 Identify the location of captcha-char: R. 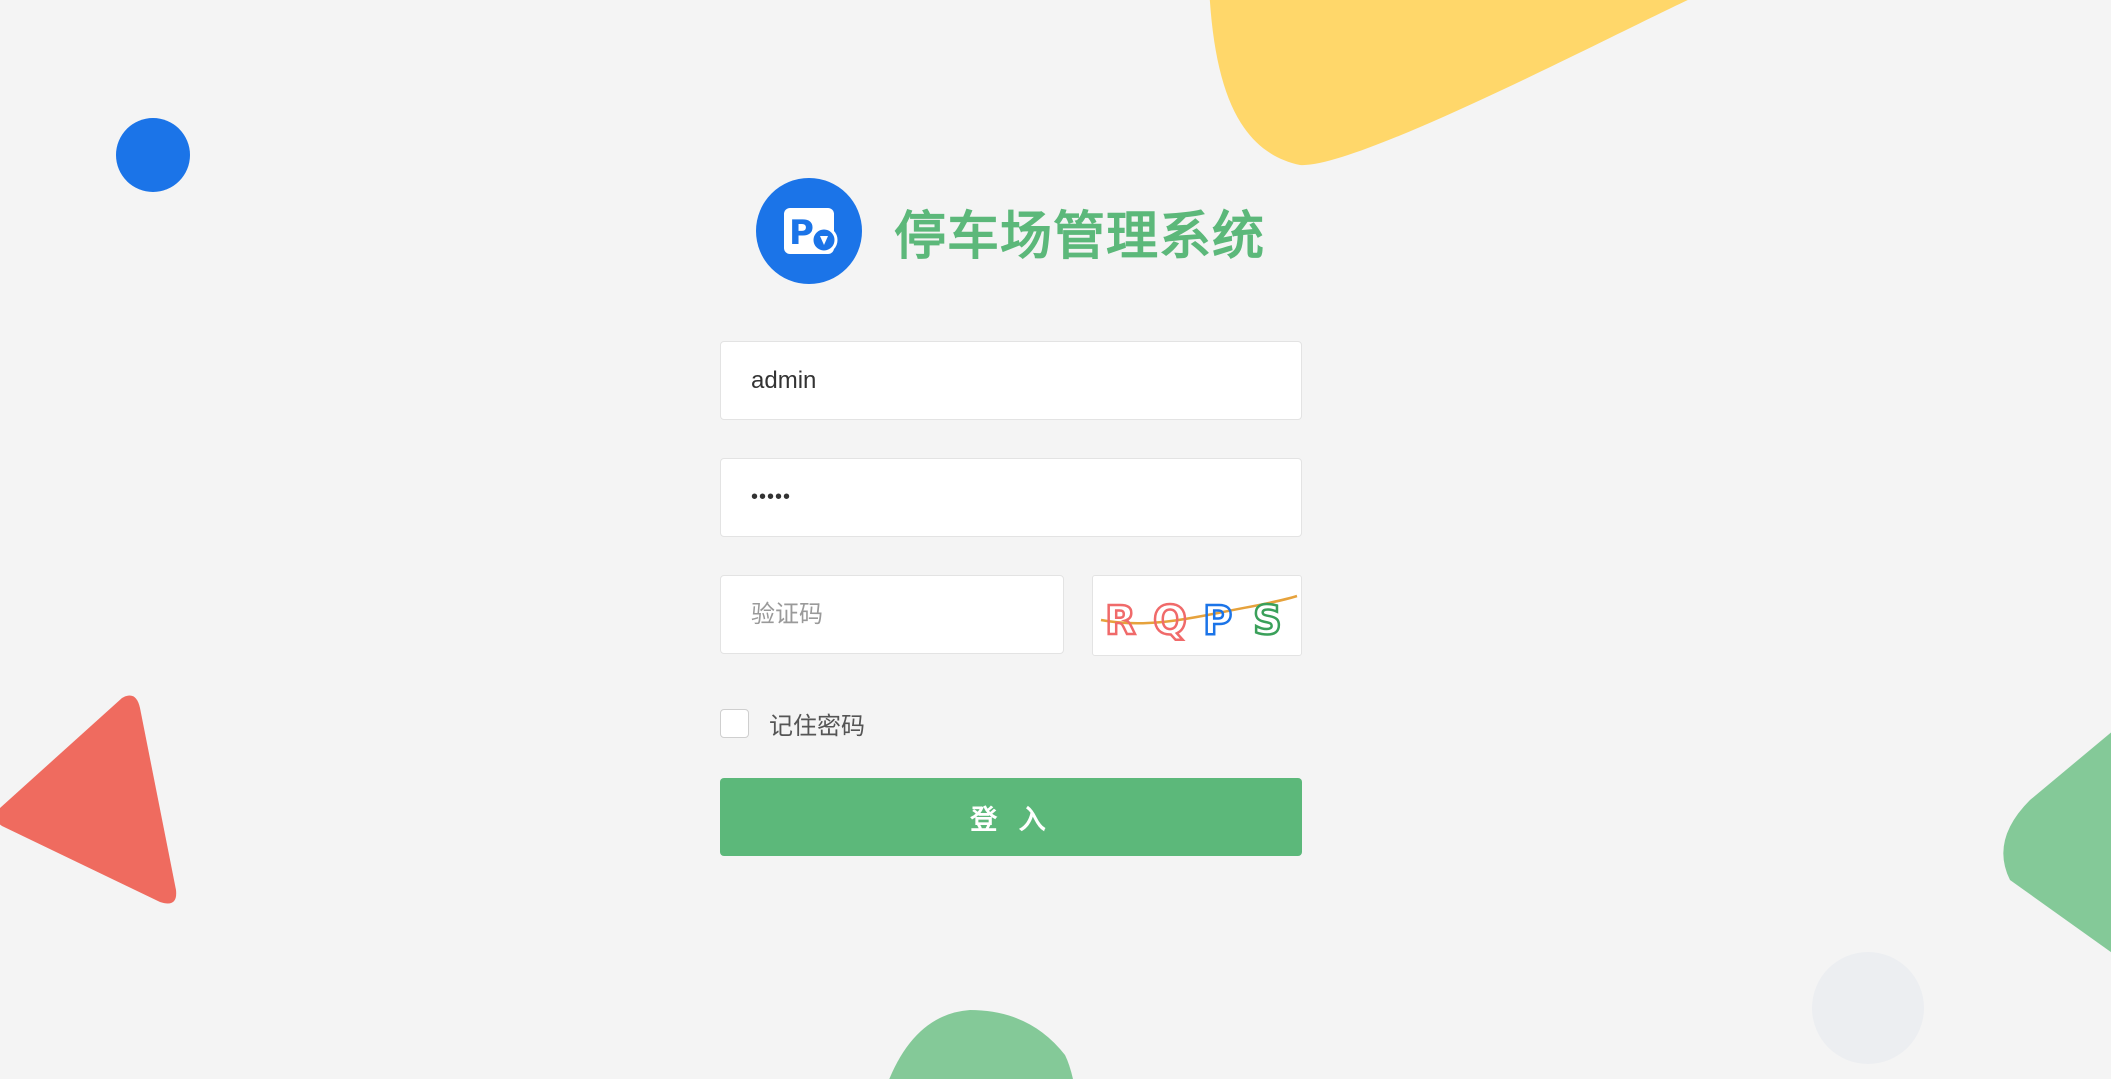
(1120, 621).